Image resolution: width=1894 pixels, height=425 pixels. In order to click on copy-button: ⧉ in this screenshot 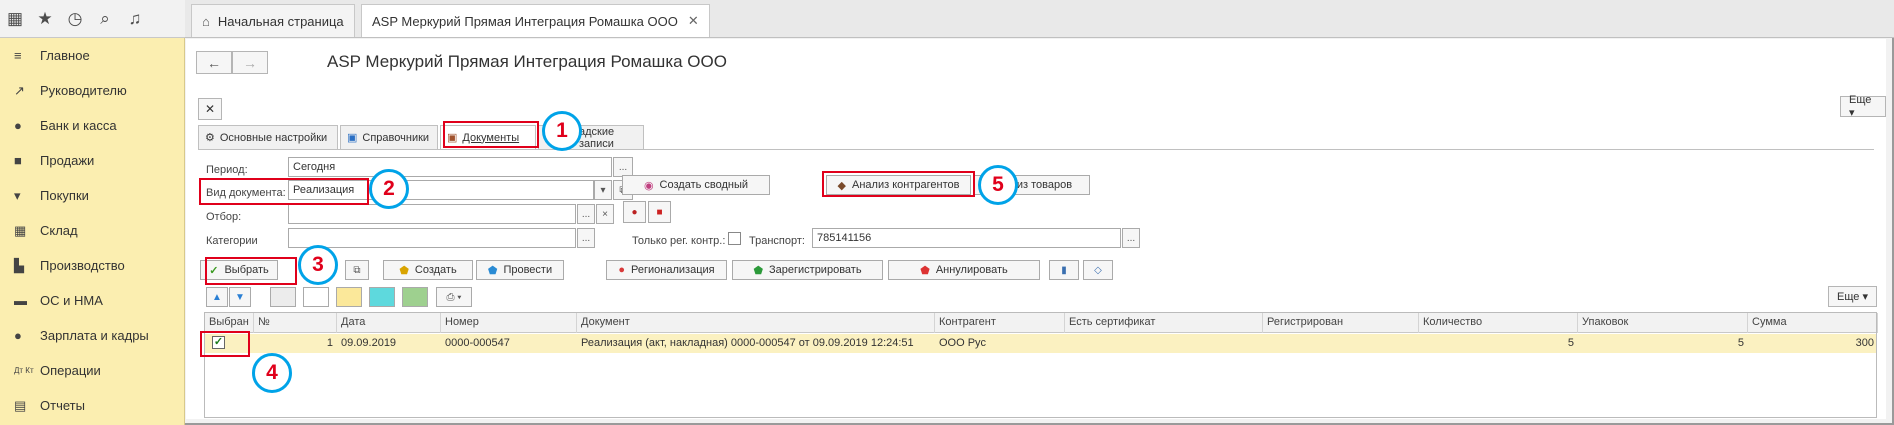, I will do `click(357, 270)`.